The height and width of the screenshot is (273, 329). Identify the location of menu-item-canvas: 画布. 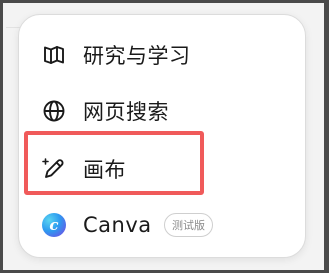
(162, 169).